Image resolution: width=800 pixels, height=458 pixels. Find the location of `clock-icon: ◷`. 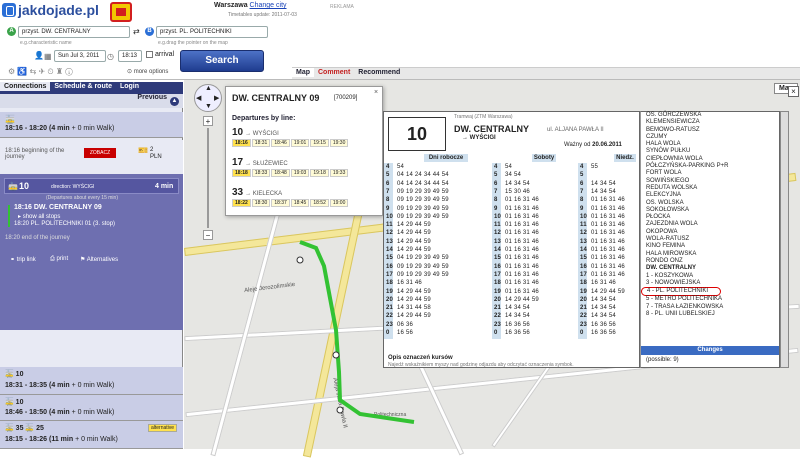

clock-icon: ◷ is located at coordinates (110, 56).